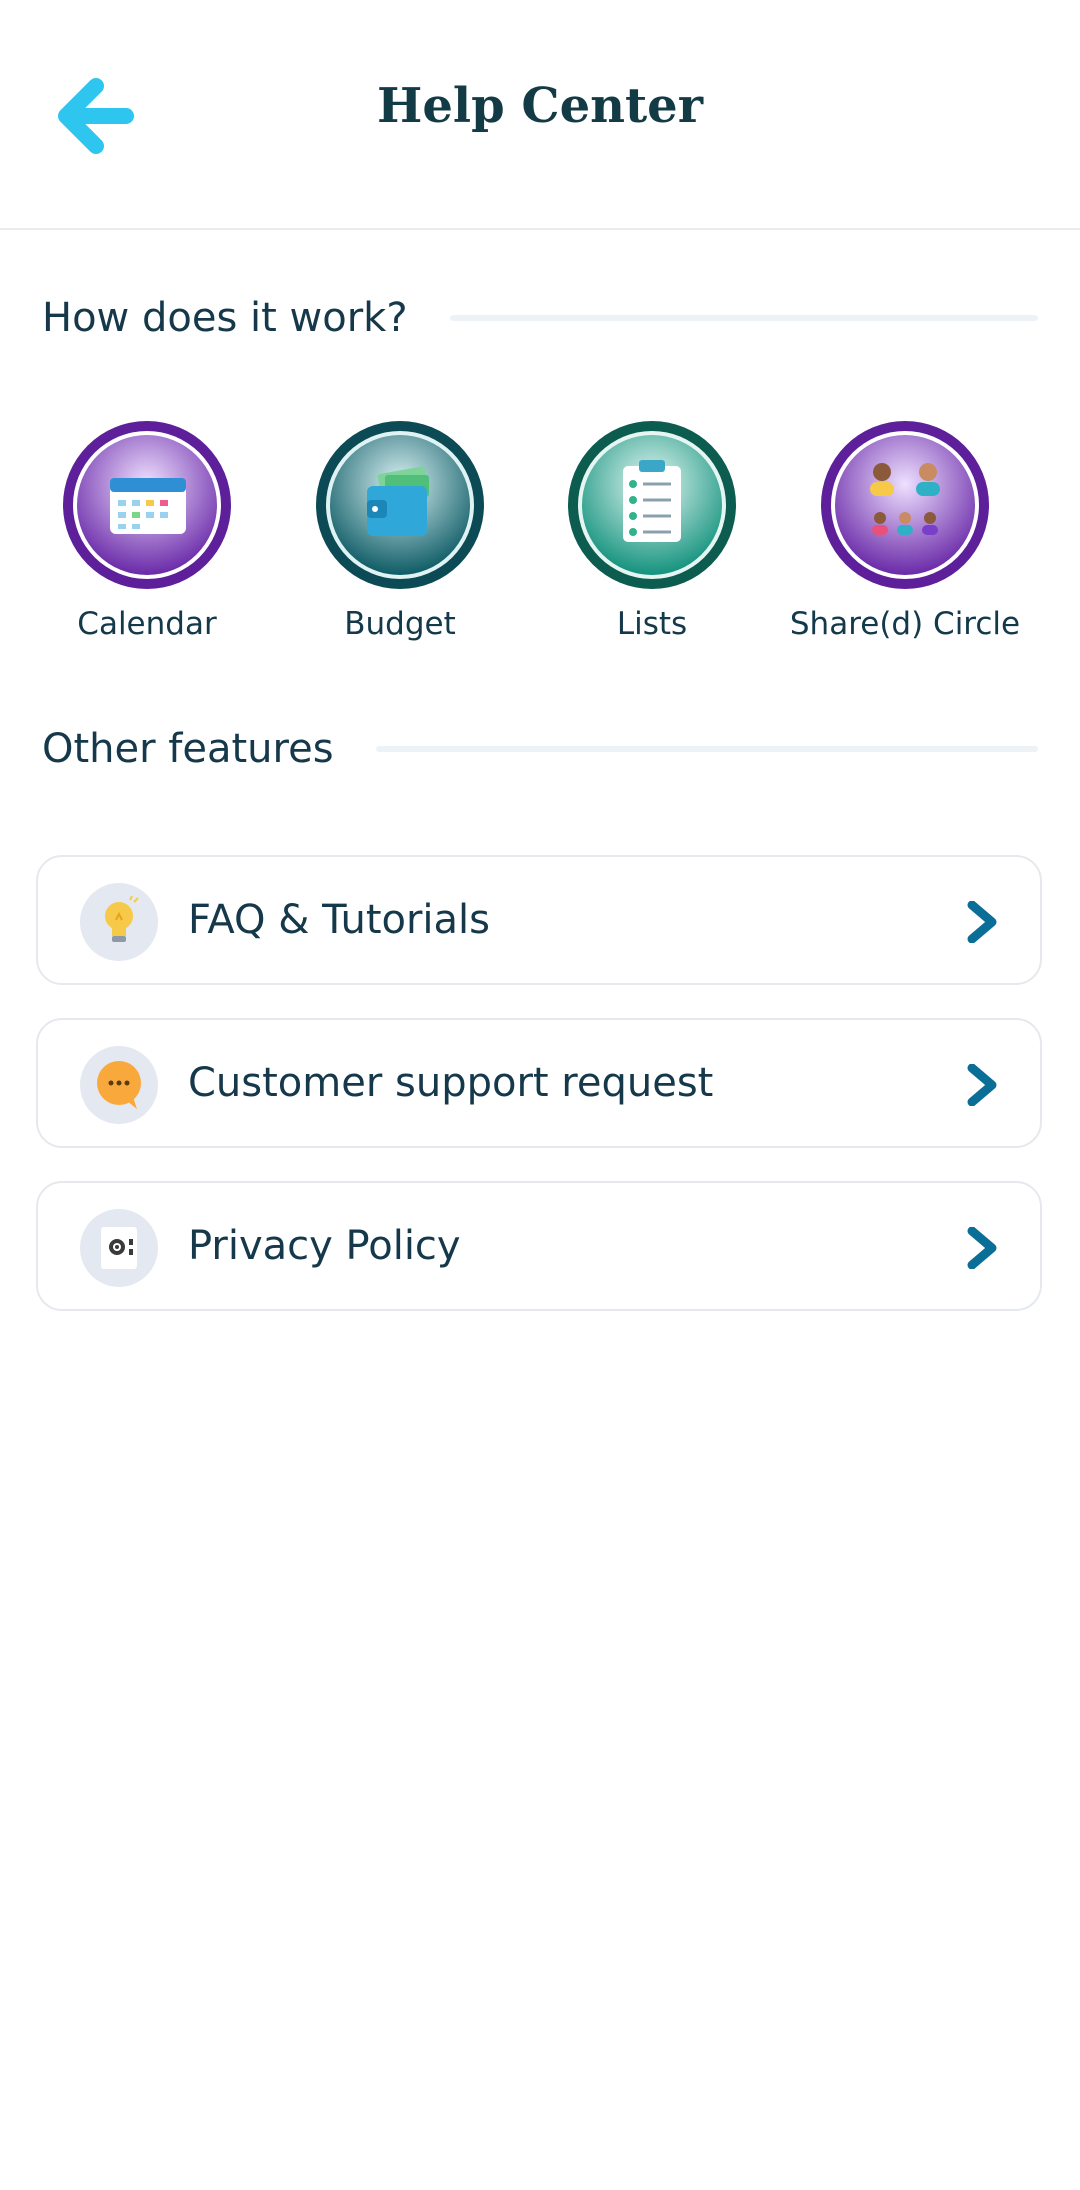 The width and height of the screenshot is (1080, 2190). What do you see at coordinates (451, 1083) in the screenshot?
I see `item-label: Customer support request` at bounding box center [451, 1083].